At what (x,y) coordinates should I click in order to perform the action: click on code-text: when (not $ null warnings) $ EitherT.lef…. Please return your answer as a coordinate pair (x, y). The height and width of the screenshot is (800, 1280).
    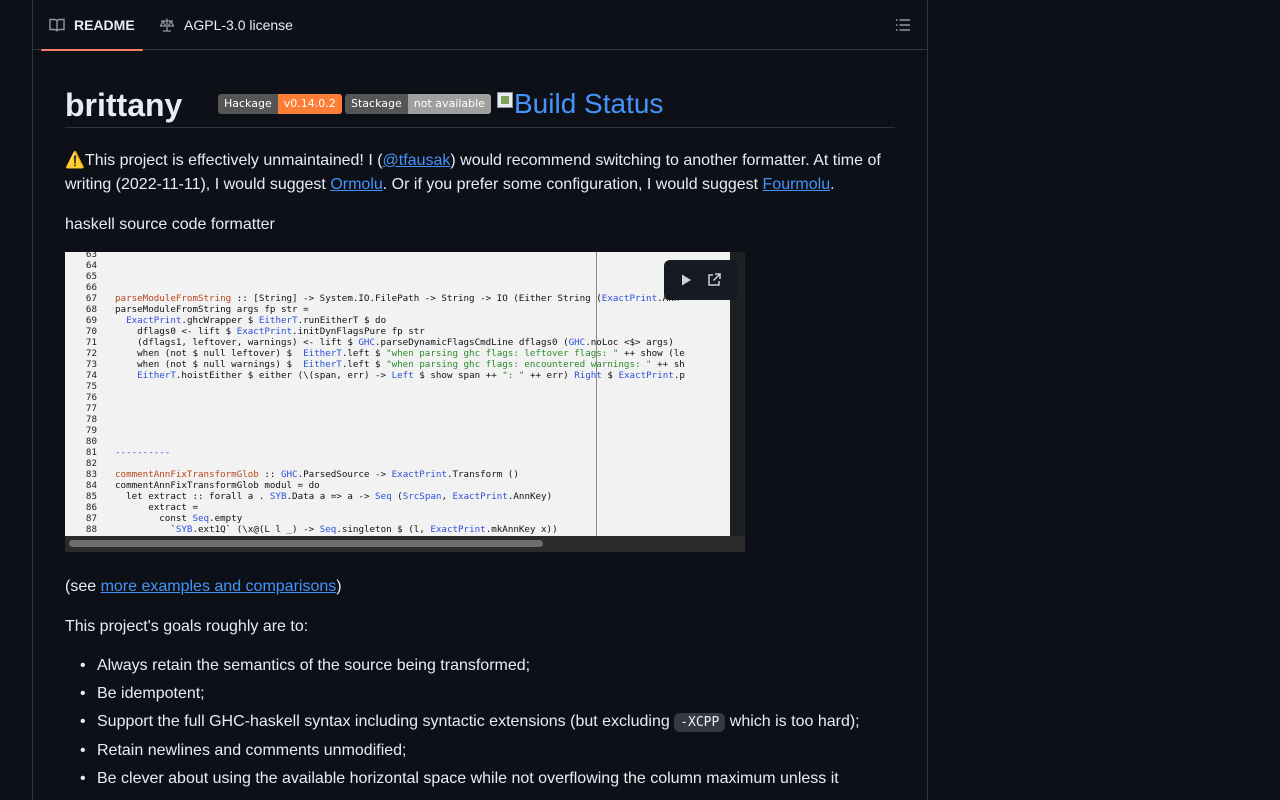
    Looking at the image, I should click on (400, 364).